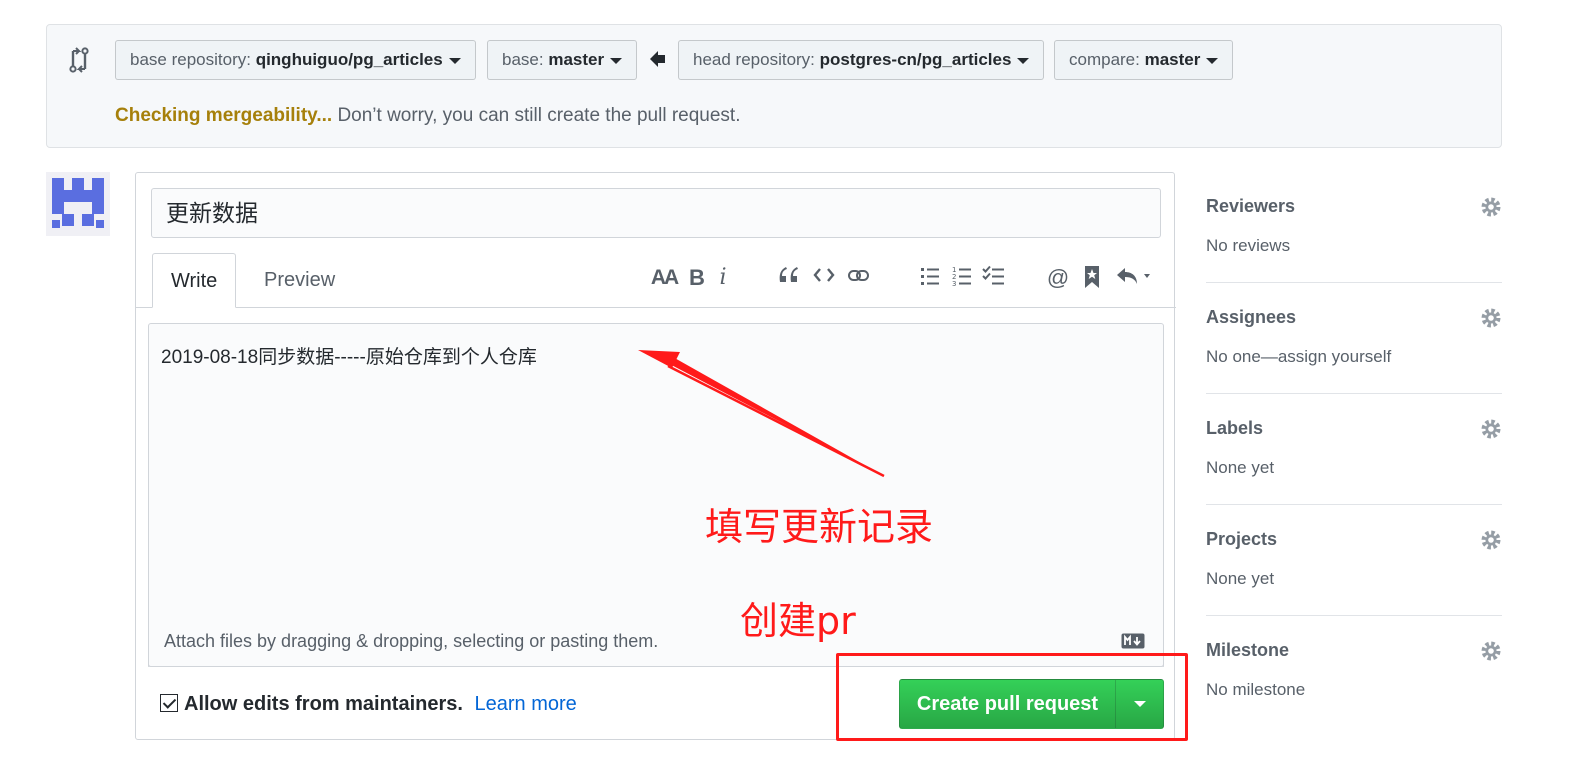 Image resolution: width=1581 pixels, height=758 pixels. I want to click on italic-button: i, so click(723, 278).